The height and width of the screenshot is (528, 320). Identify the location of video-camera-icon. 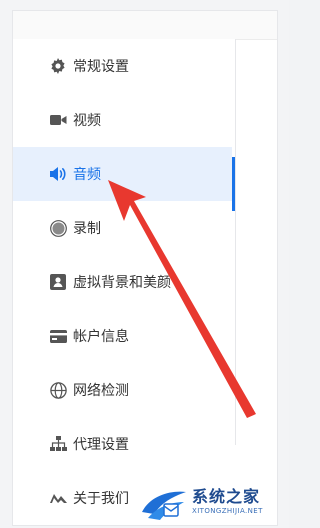
(58, 120).